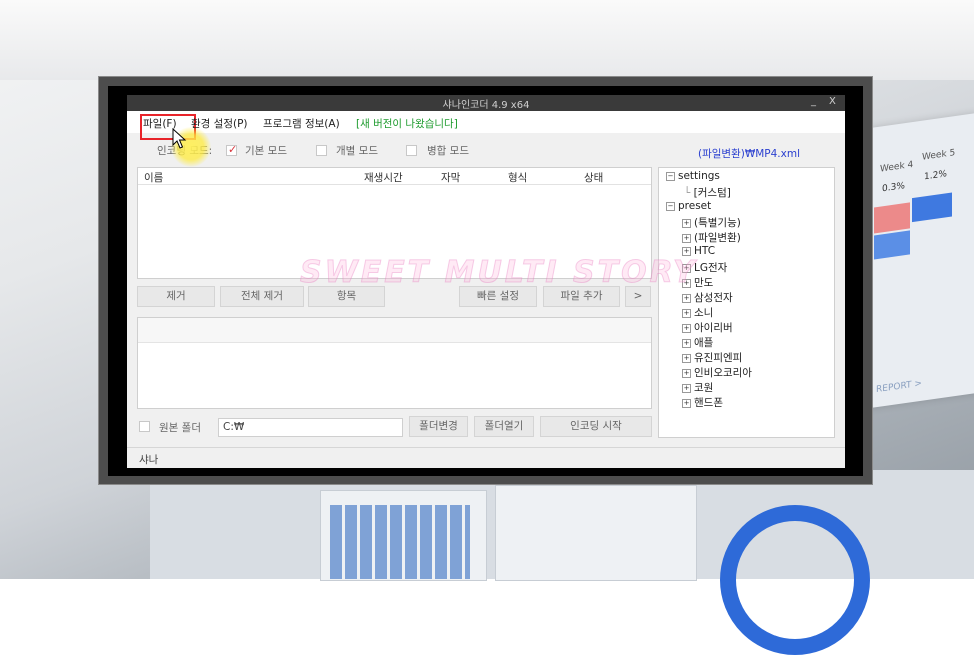 Image resolution: width=974 pixels, height=655 pixels. I want to click on bg-week5-value: 1.2%, so click(935, 176).